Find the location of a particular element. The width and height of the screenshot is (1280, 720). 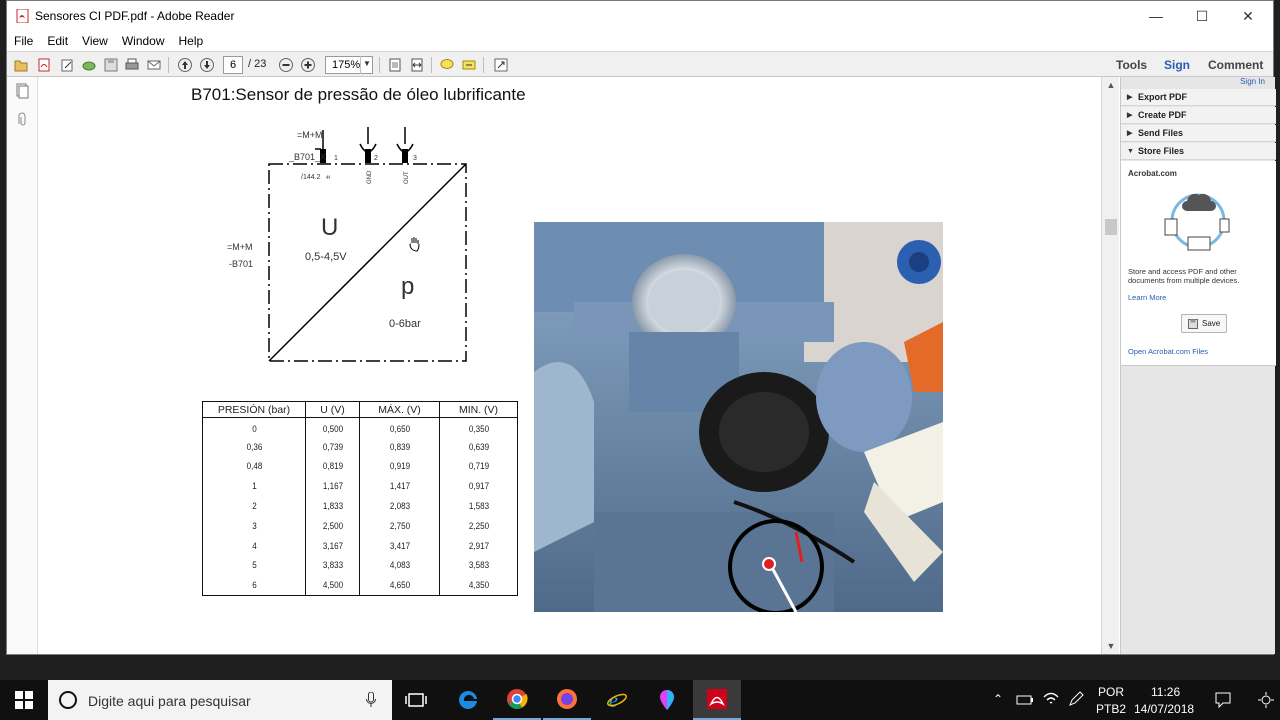

windows-taskbar: Digite aqui para pesquisar e ⌃ POR PTB2 is located at coordinates (640, 700).